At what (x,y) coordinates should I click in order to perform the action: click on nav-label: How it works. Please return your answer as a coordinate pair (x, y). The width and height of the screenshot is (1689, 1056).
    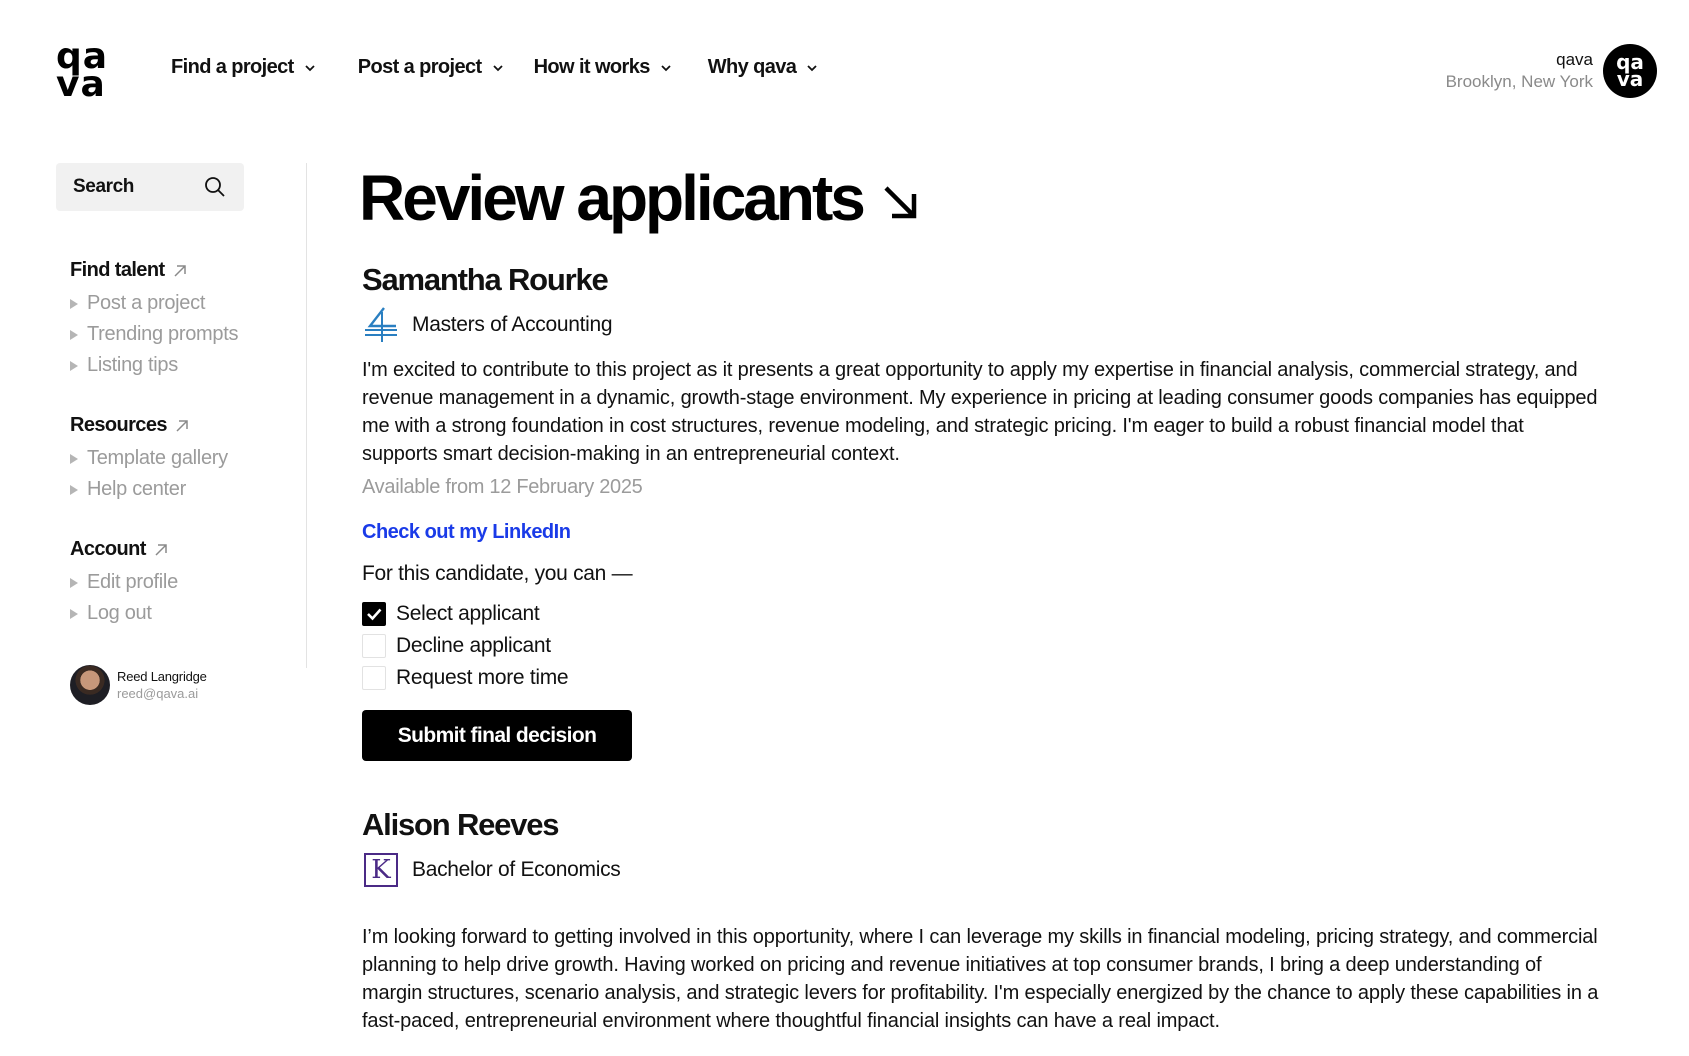
    Looking at the image, I should click on (592, 67).